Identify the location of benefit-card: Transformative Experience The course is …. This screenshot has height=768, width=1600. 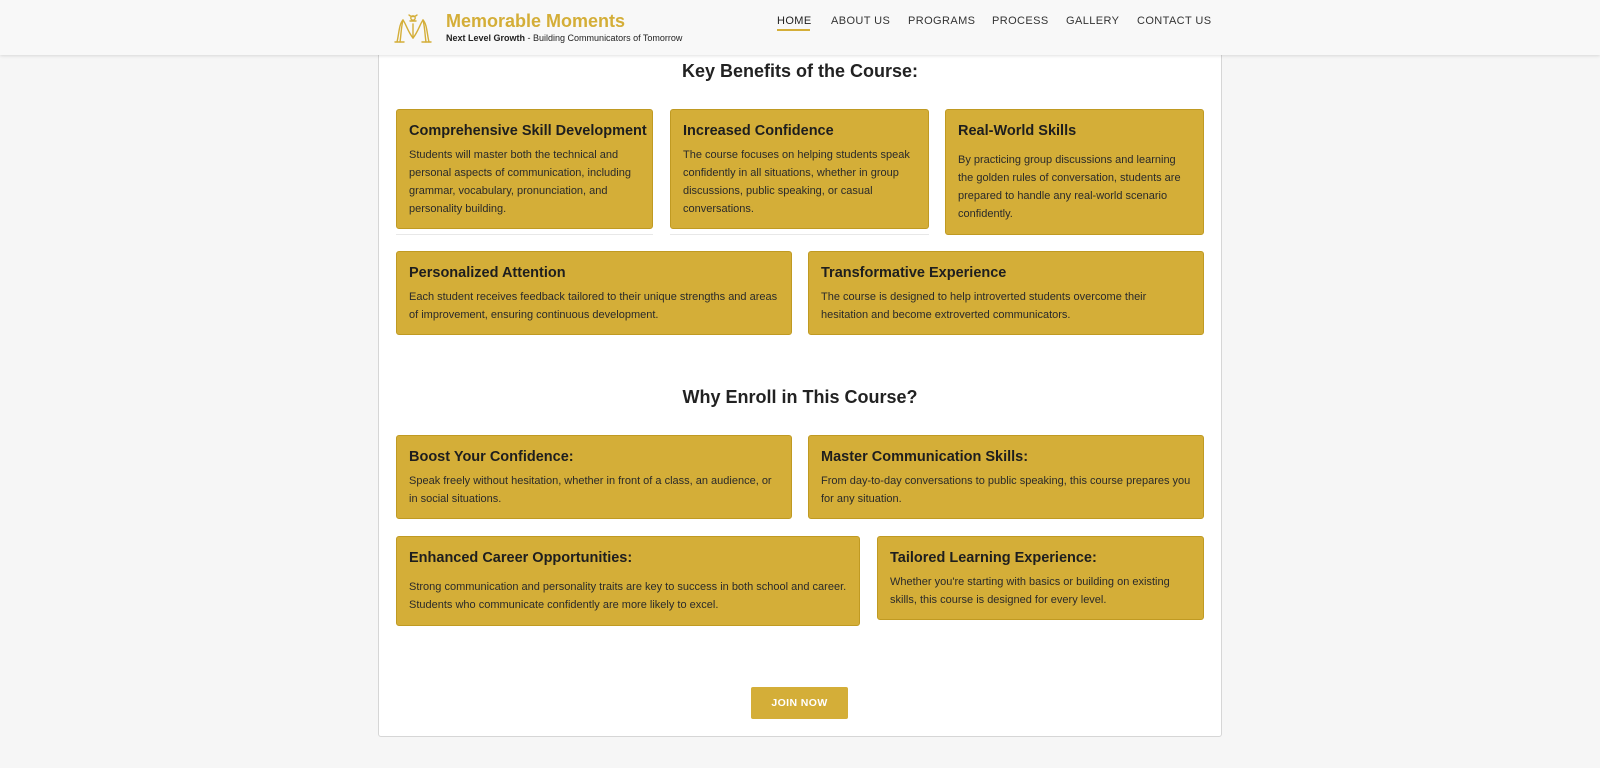
(1006, 293).